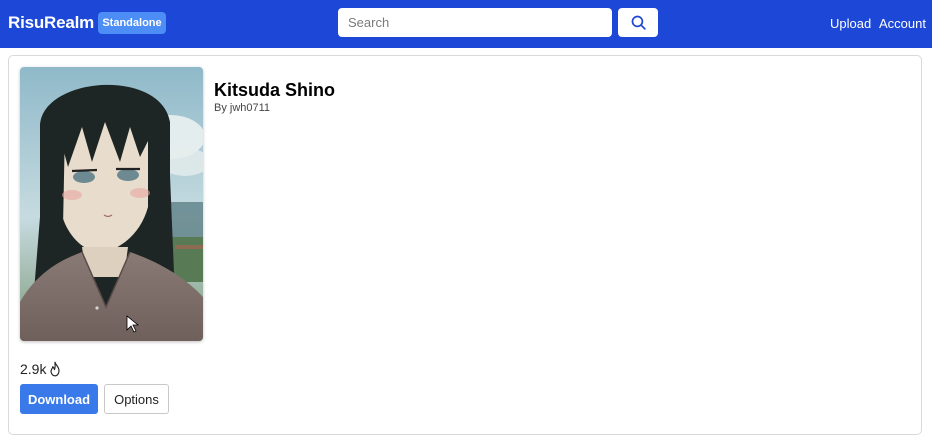  Describe the element at coordinates (59, 399) in the screenshot. I see `download-button: Download` at that location.